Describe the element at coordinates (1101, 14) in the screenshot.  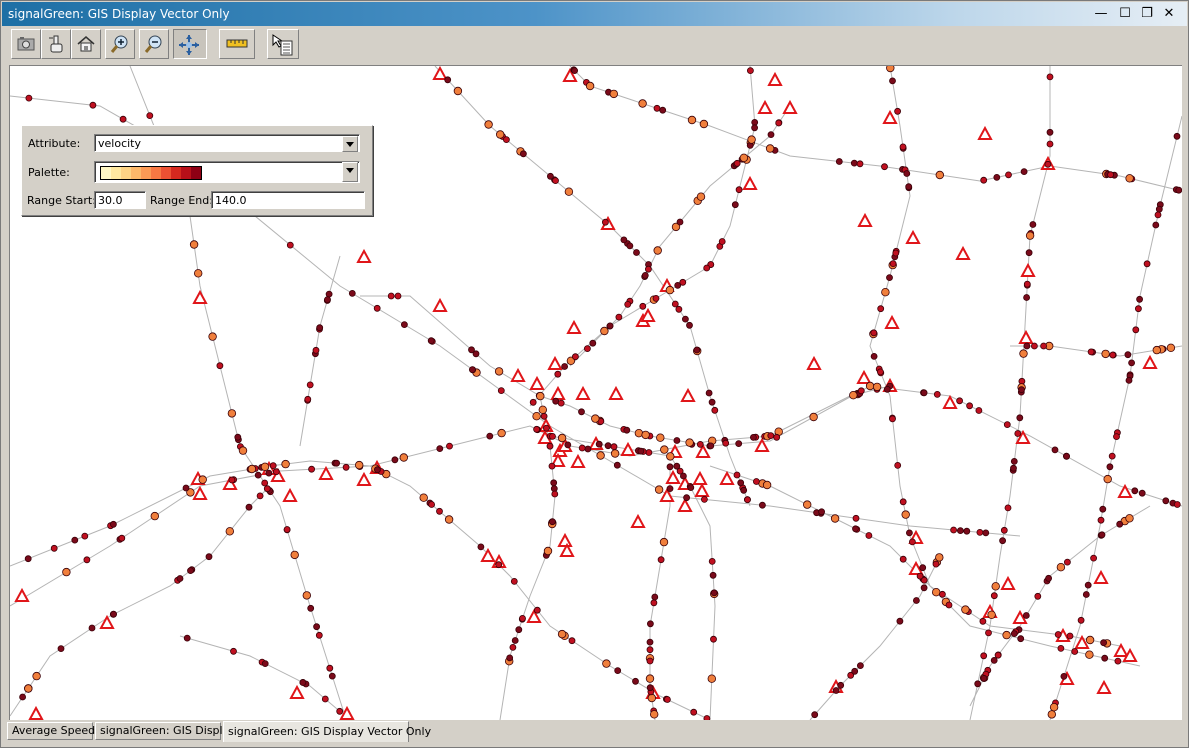
I see `minimize-button: —` at that location.